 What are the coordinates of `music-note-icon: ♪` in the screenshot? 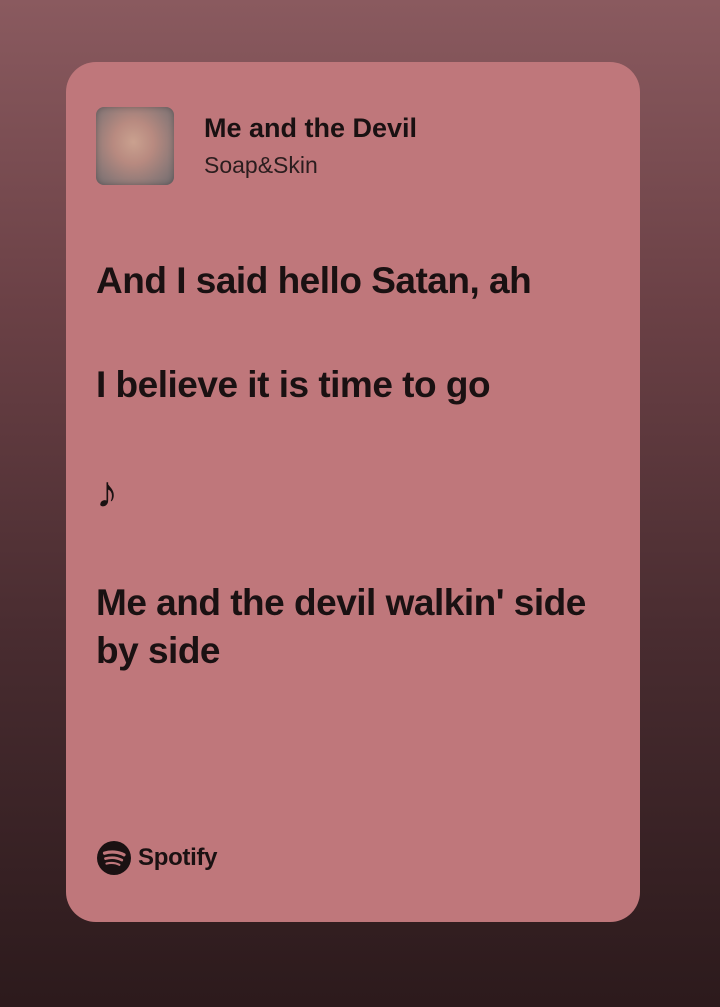 It's located at (107, 492).